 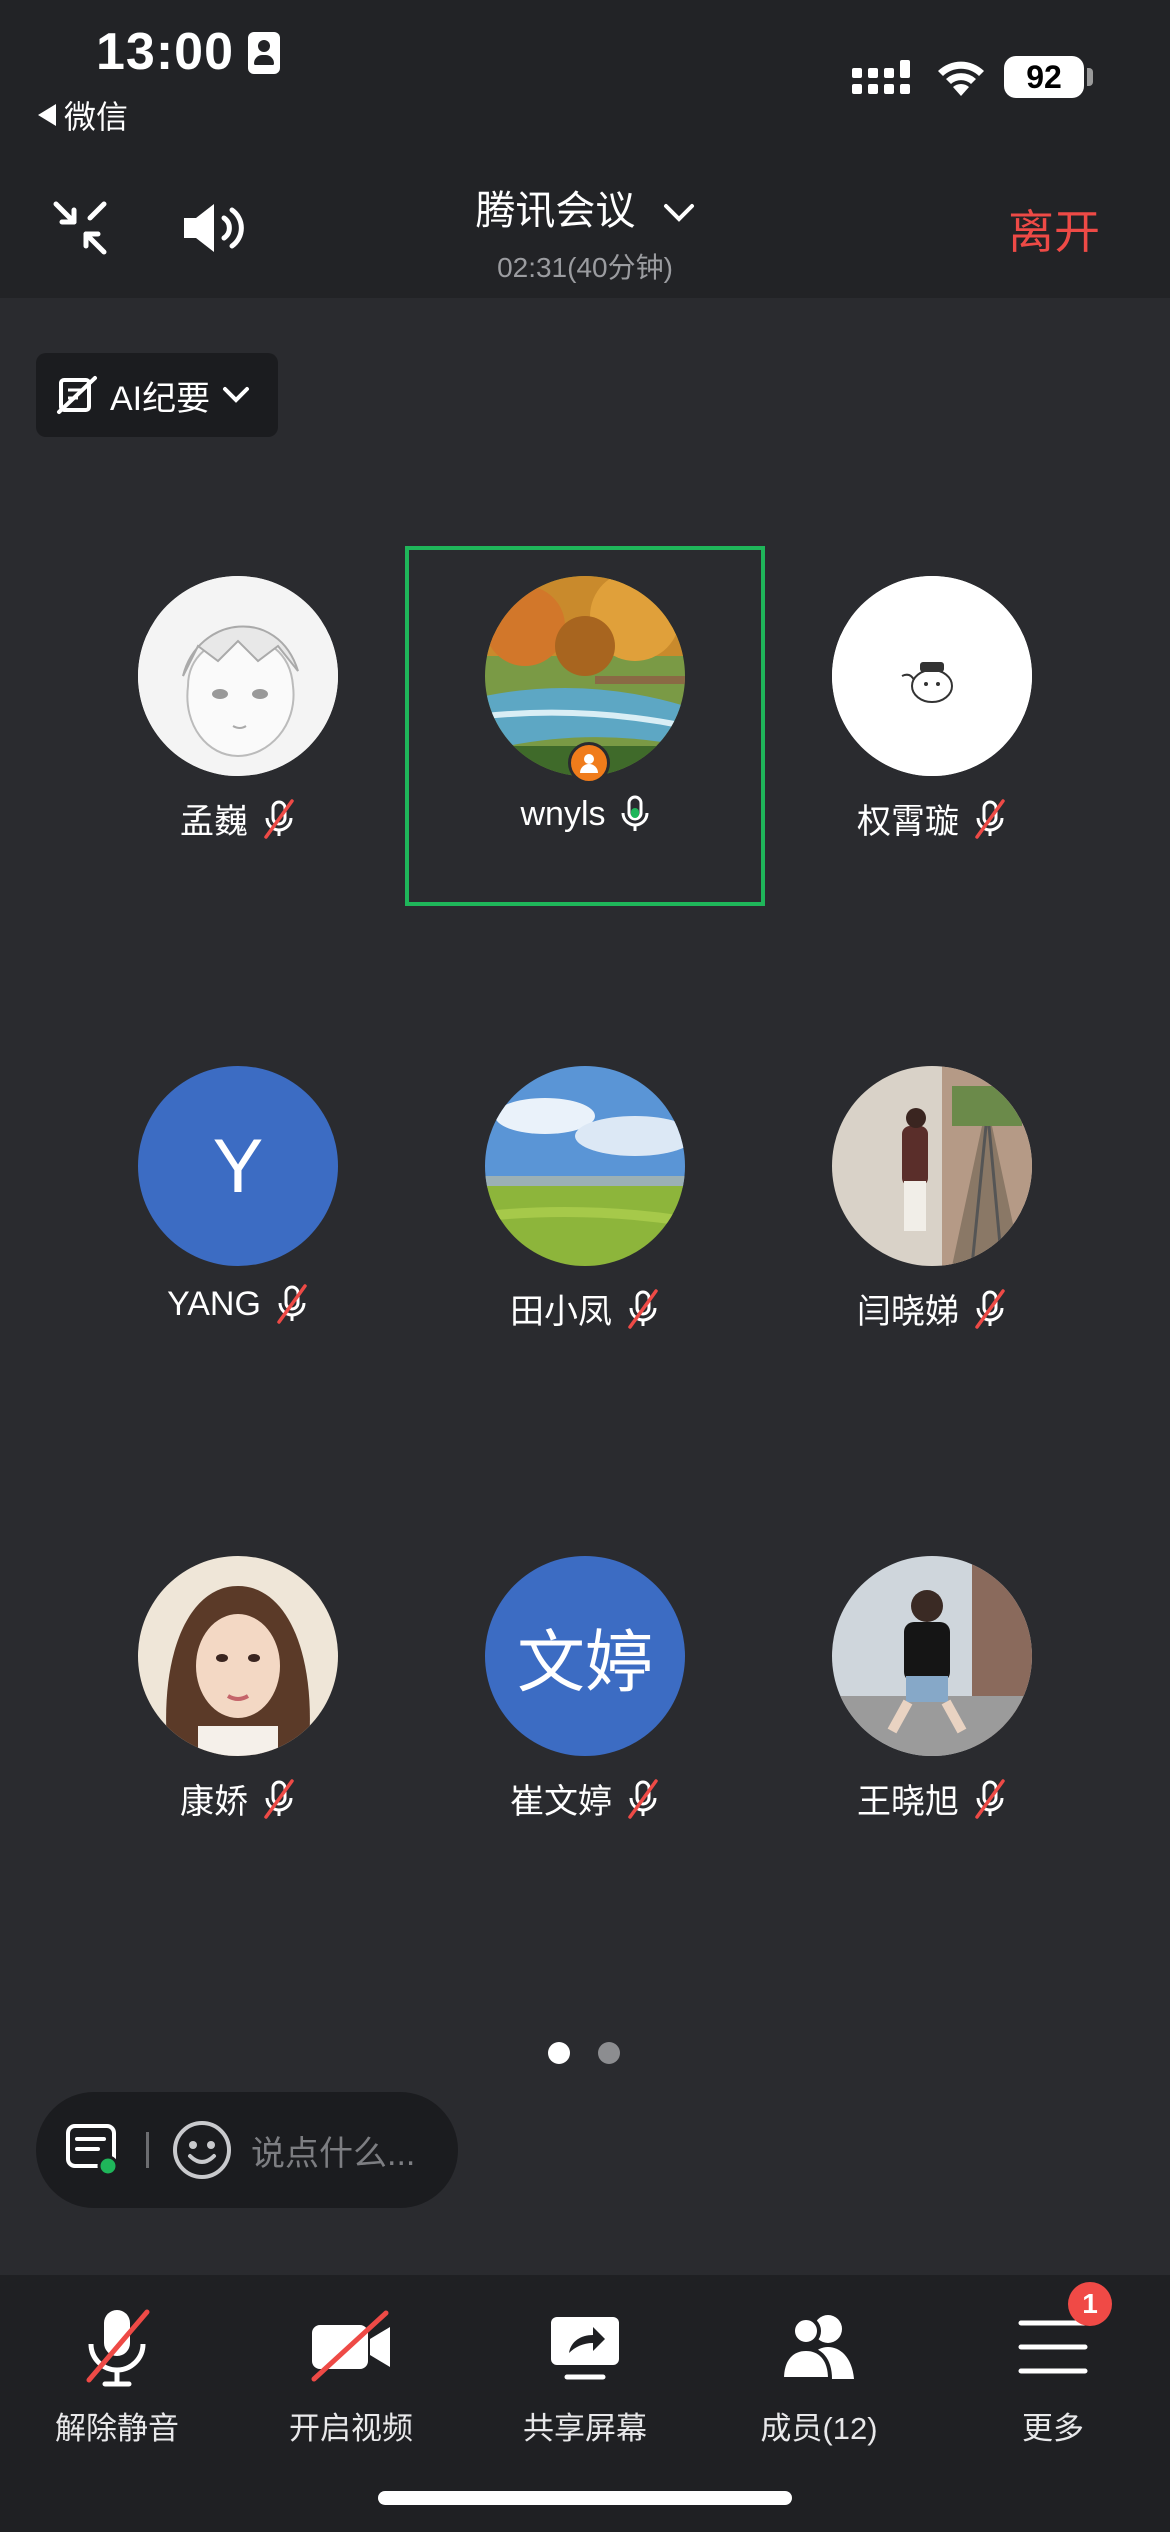 I want to click on meeting-title-text: 腾讯会议, so click(x=555, y=211).